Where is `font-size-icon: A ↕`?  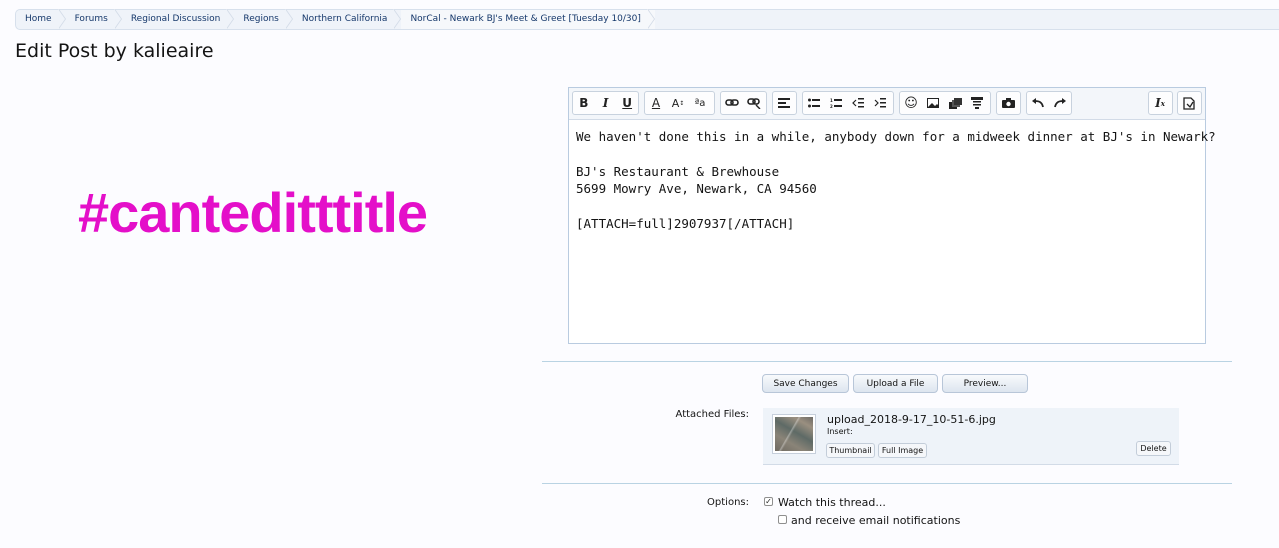
font-size-icon: A ↕ is located at coordinates (678, 103).